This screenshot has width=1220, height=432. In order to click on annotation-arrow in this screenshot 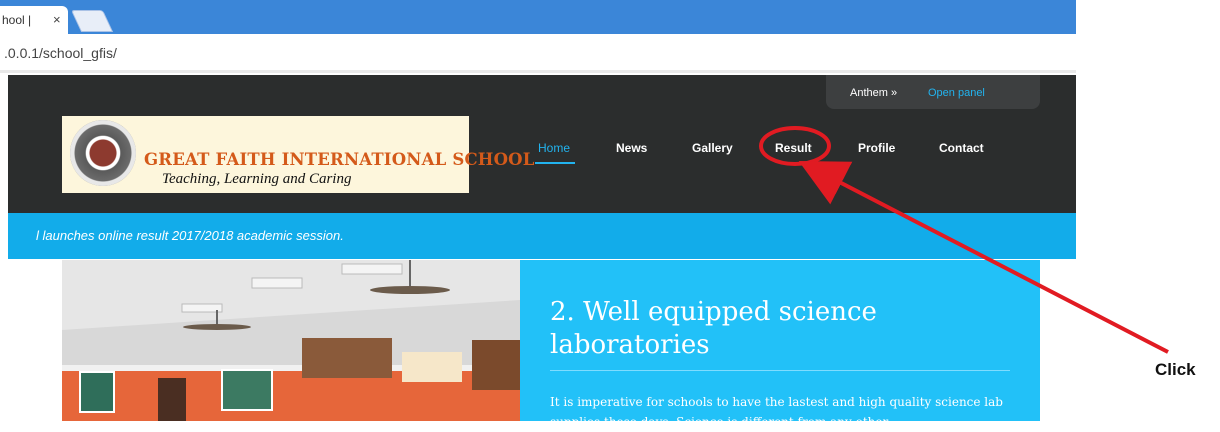, I will do `click(983, 257)`.